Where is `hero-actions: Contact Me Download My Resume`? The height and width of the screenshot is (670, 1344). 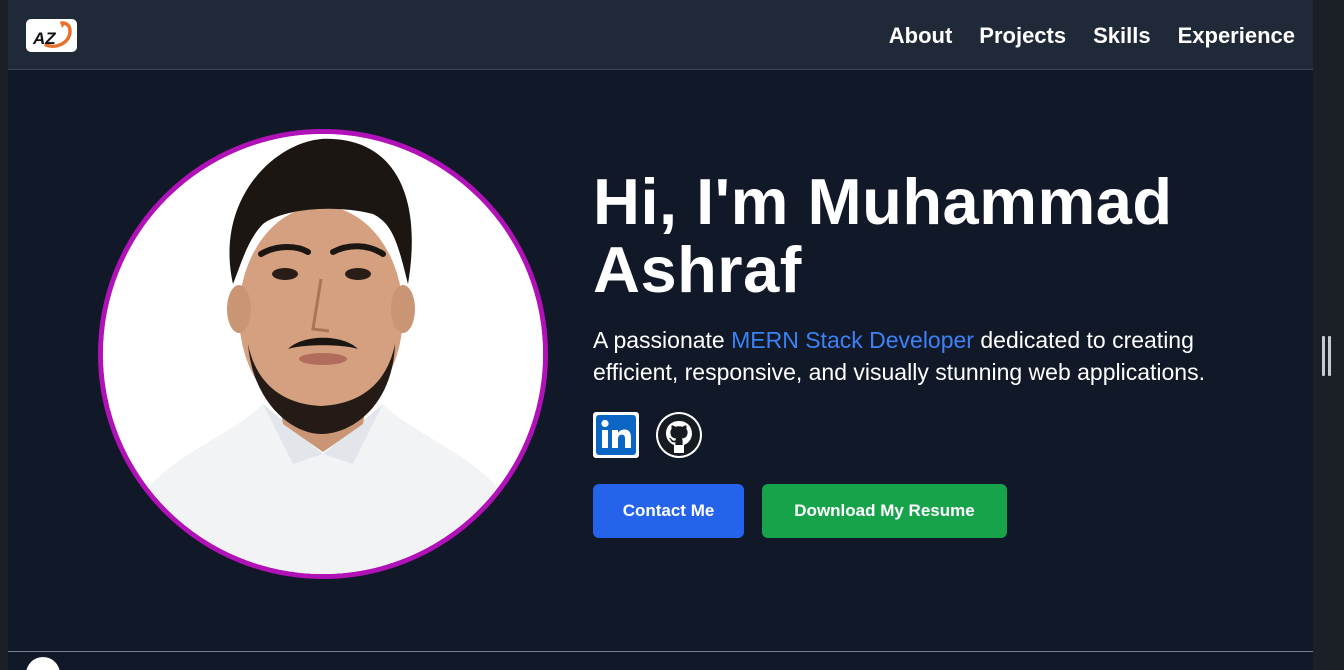
hero-actions: Contact Me Download My Resume is located at coordinates (943, 511).